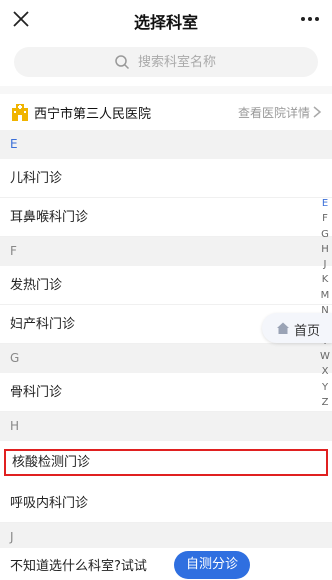 This screenshot has height=580, width=332. What do you see at coordinates (317, 112) in the screenshot?
I see `chevron-right-icon` at bounding box center [317, 112].